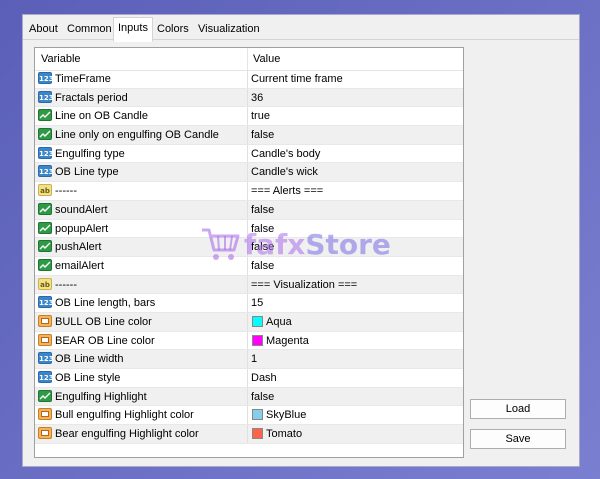 The width and height of the screenshot is (600, 479). I want to click on variable-name: OB Line type, so click(87, 172).